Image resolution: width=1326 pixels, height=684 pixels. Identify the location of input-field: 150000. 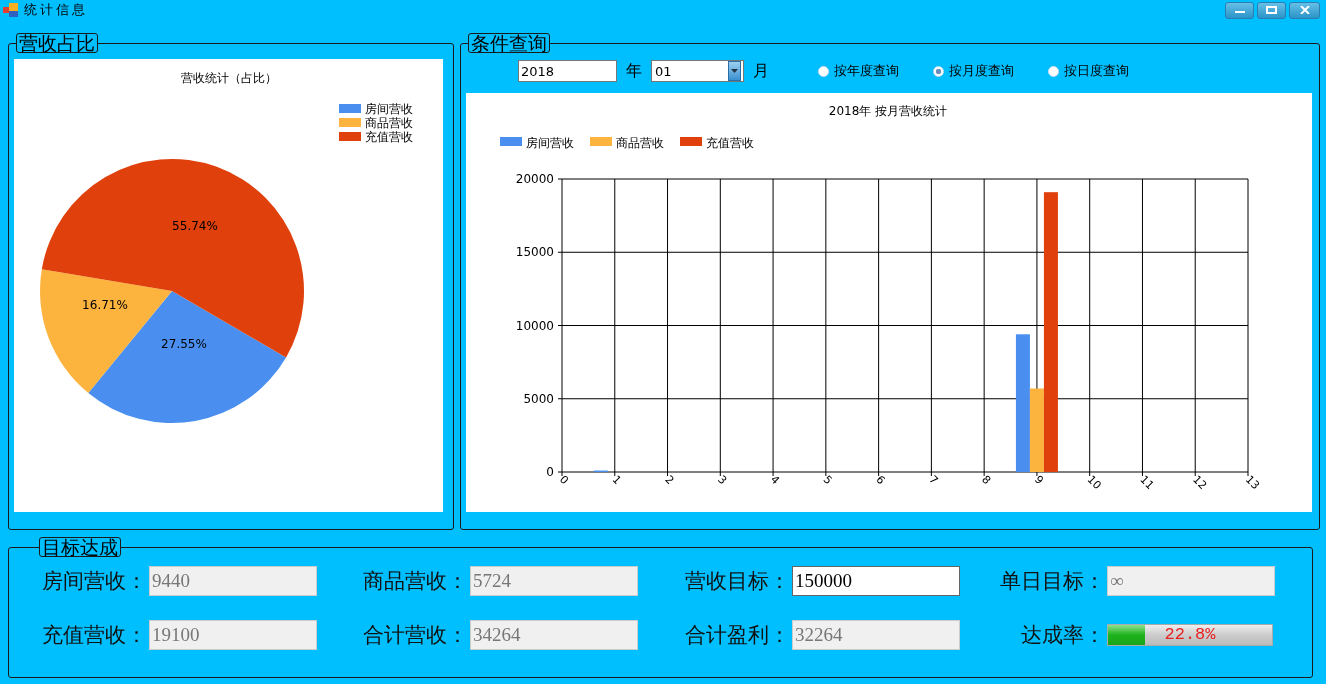
(876, 581).